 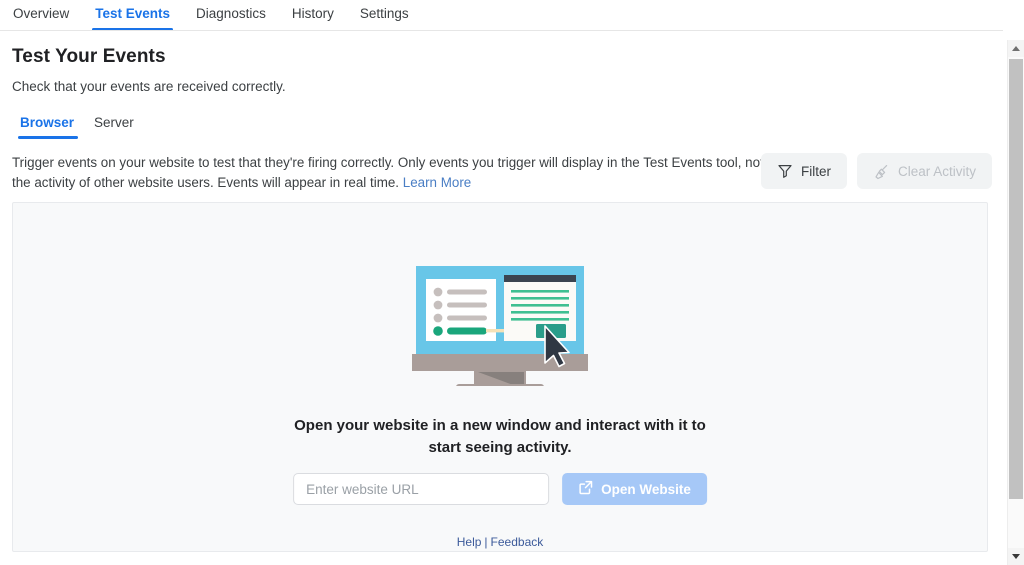 What do you see at coordinates (89, 56) in the screenshot?
I see `page-title: Test Your Events` at bounding box center [89, 56].